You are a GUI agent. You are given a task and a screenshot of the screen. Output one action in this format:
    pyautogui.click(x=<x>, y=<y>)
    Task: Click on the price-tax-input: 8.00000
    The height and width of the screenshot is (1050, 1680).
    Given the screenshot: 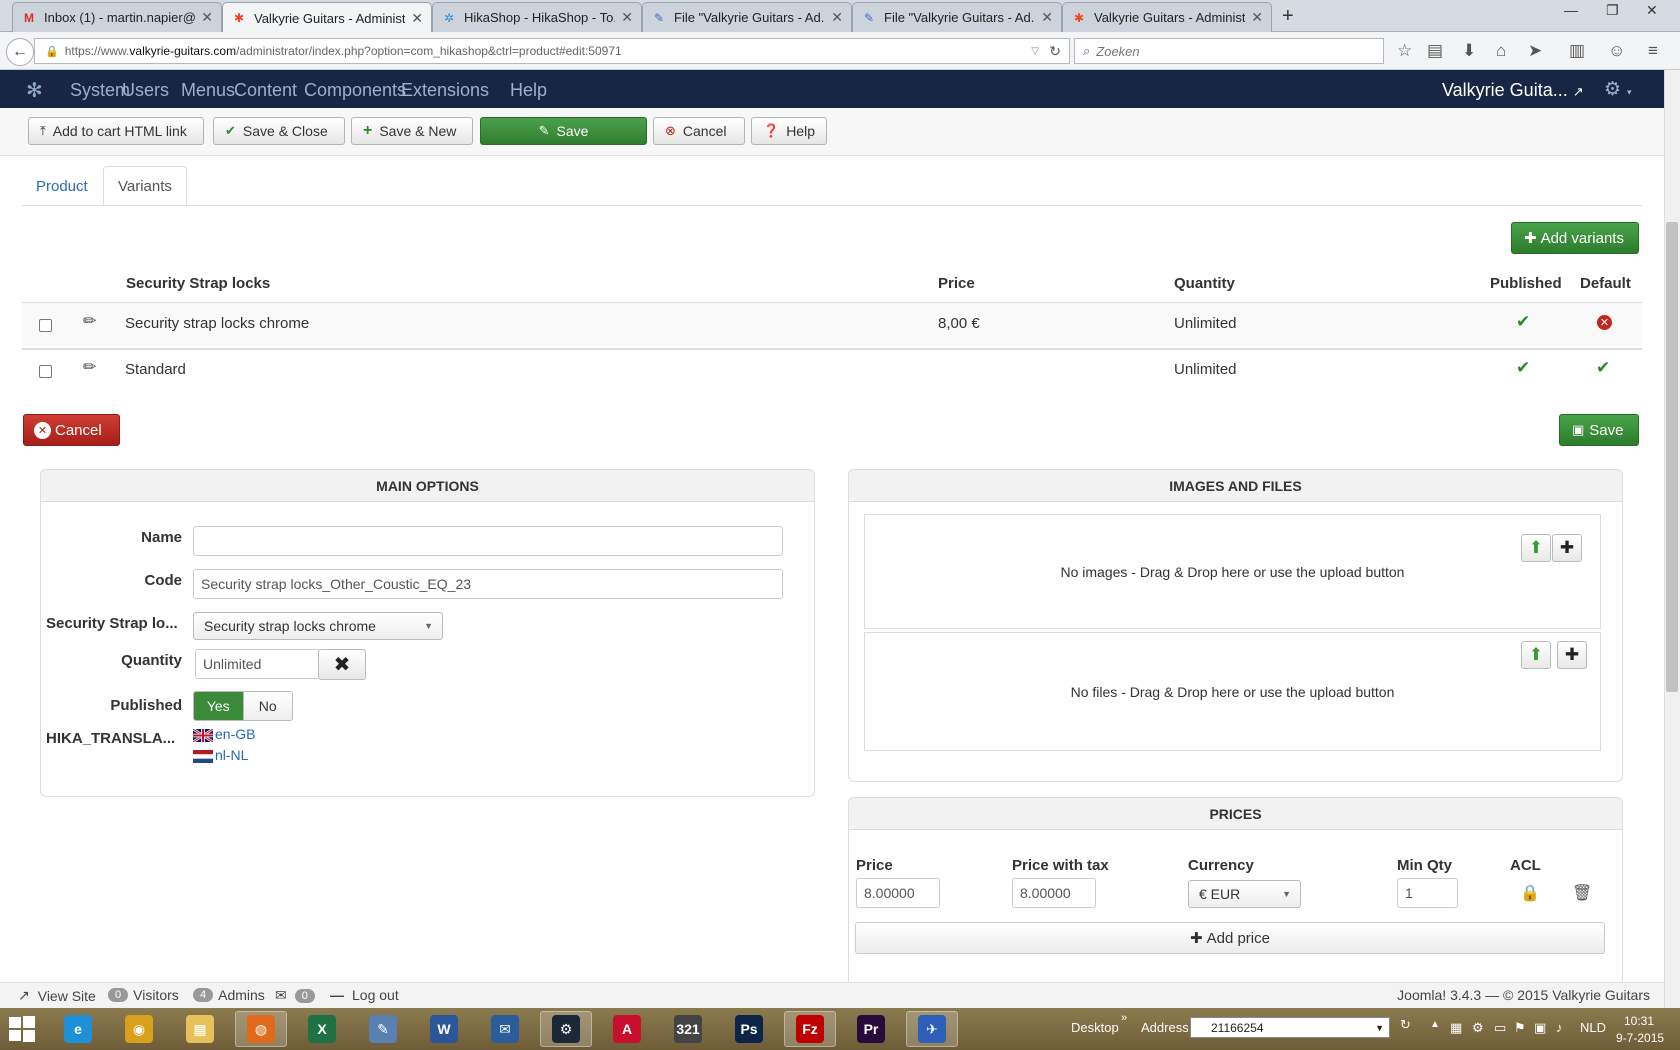 What is the action you would take?
    pyautogui.click(x=1054, y=893)
    